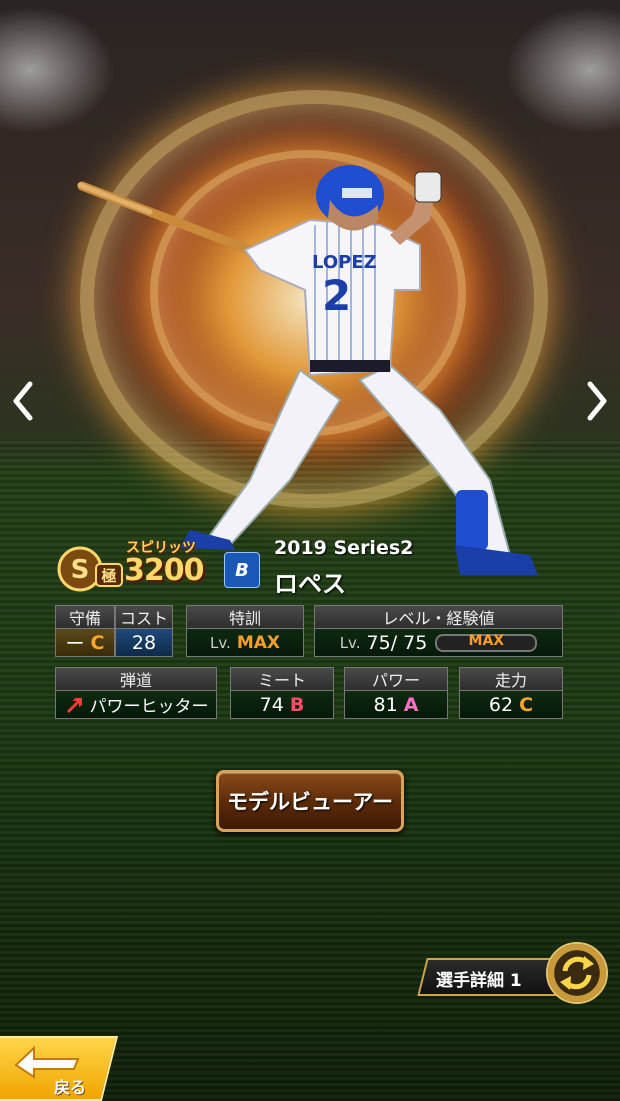 The height and width of the screenshot is (1101, 620). I want to click on exp-bar-label: MAX, so click(486, 640).